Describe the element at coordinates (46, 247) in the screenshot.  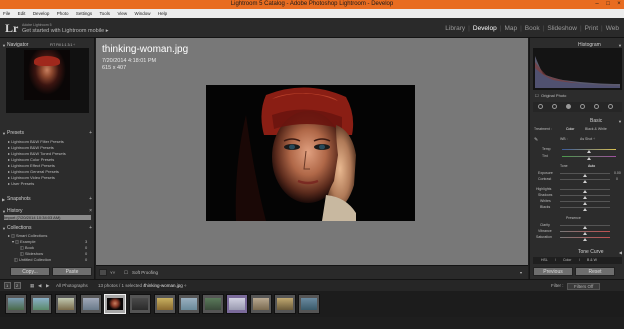
I see `collection-item: ◫ Book` at that location.